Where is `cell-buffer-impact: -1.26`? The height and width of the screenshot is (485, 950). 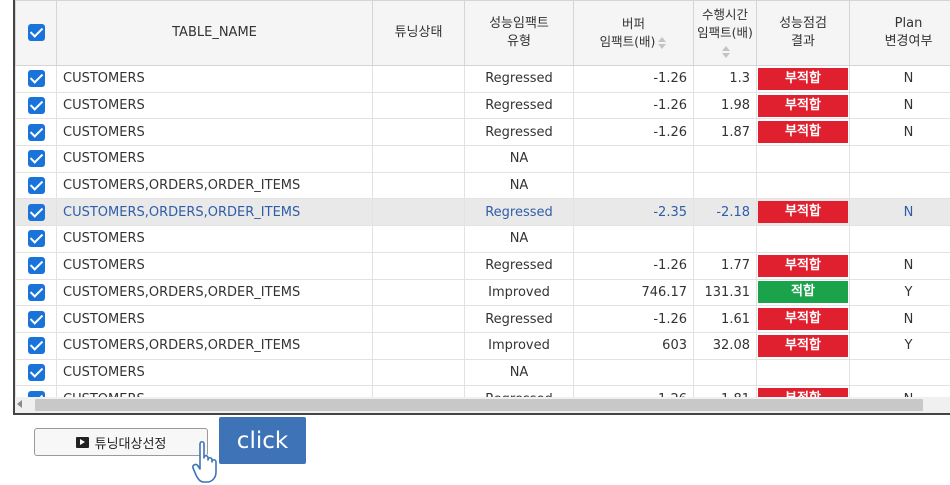 cell-buffer-impact: -1.26 is located at coordinates (633, 319).